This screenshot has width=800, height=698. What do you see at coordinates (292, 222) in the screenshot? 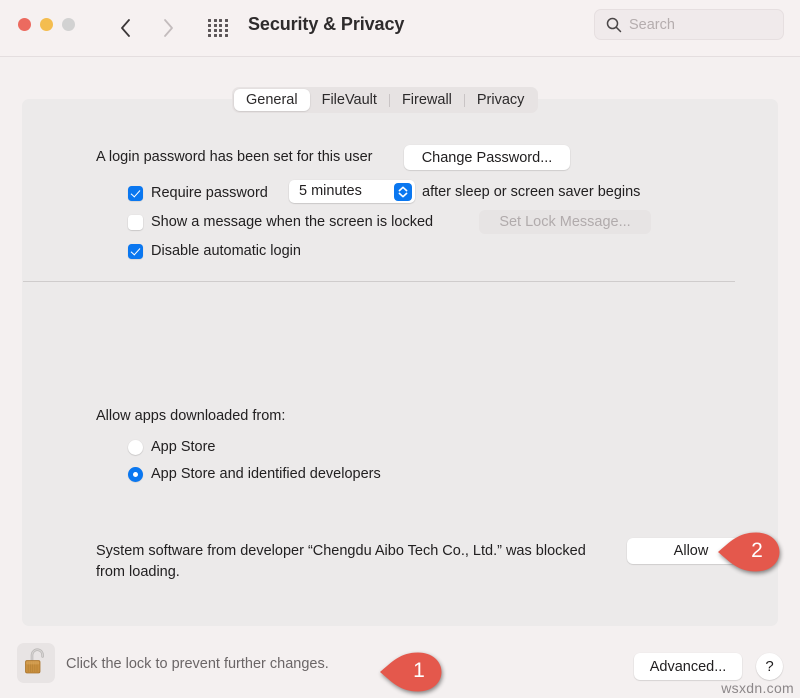
I see `show-lock-message-label: Show a message when the screen is locked` at bounding box center [292, 222].